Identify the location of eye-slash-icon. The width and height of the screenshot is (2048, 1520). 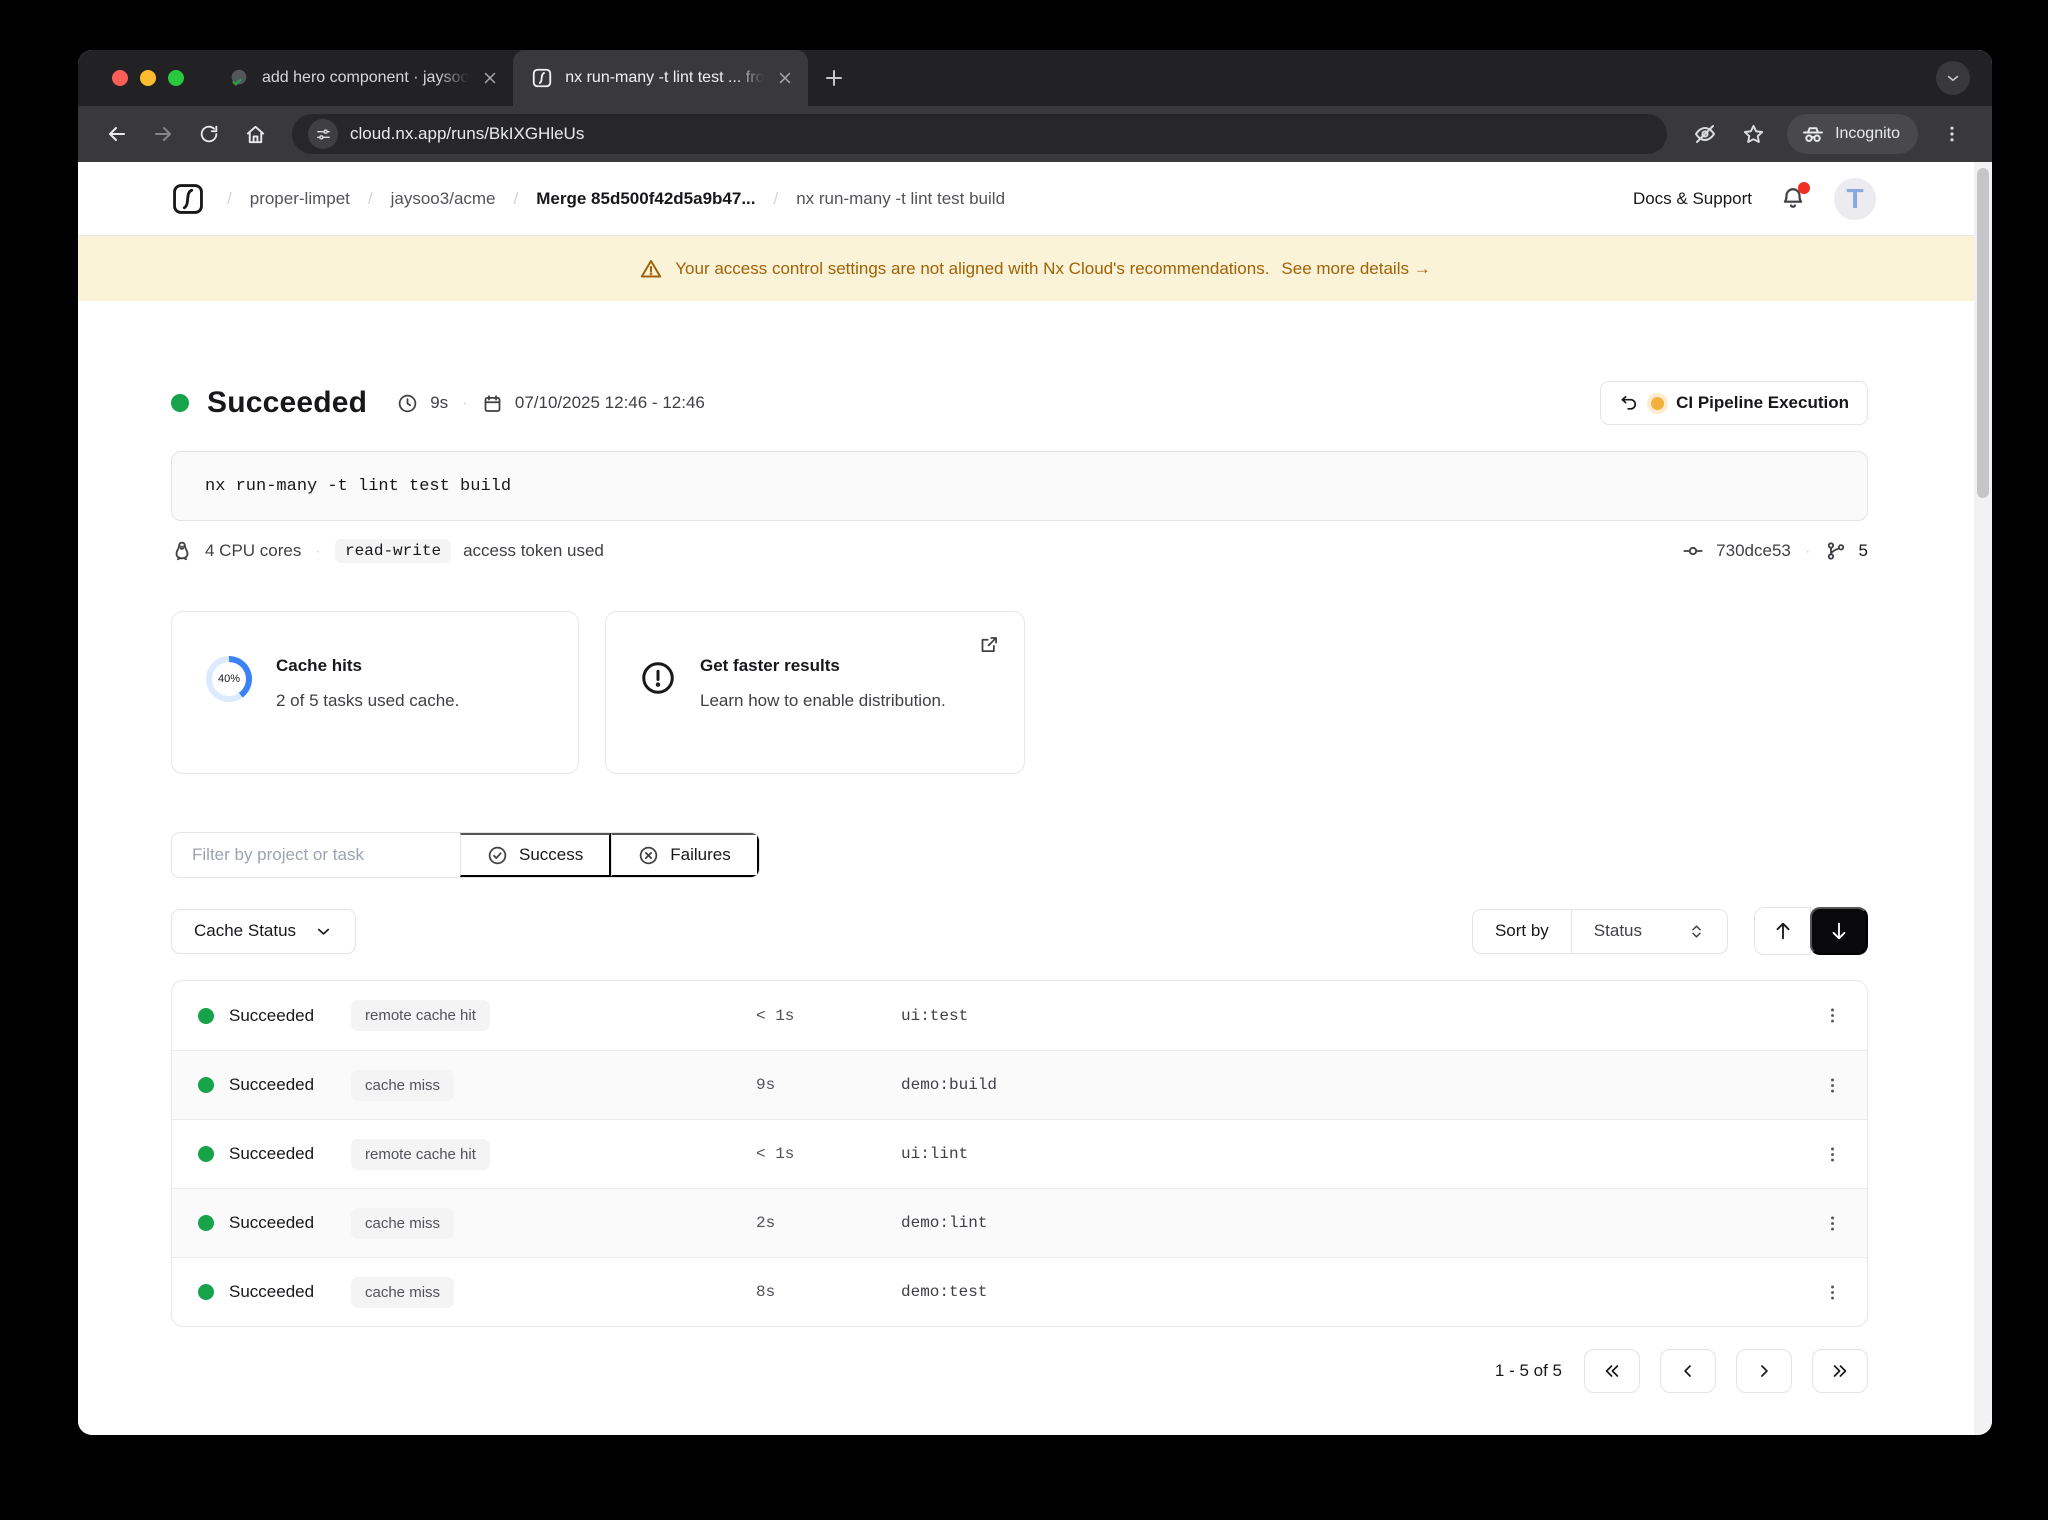
(1705, 134).